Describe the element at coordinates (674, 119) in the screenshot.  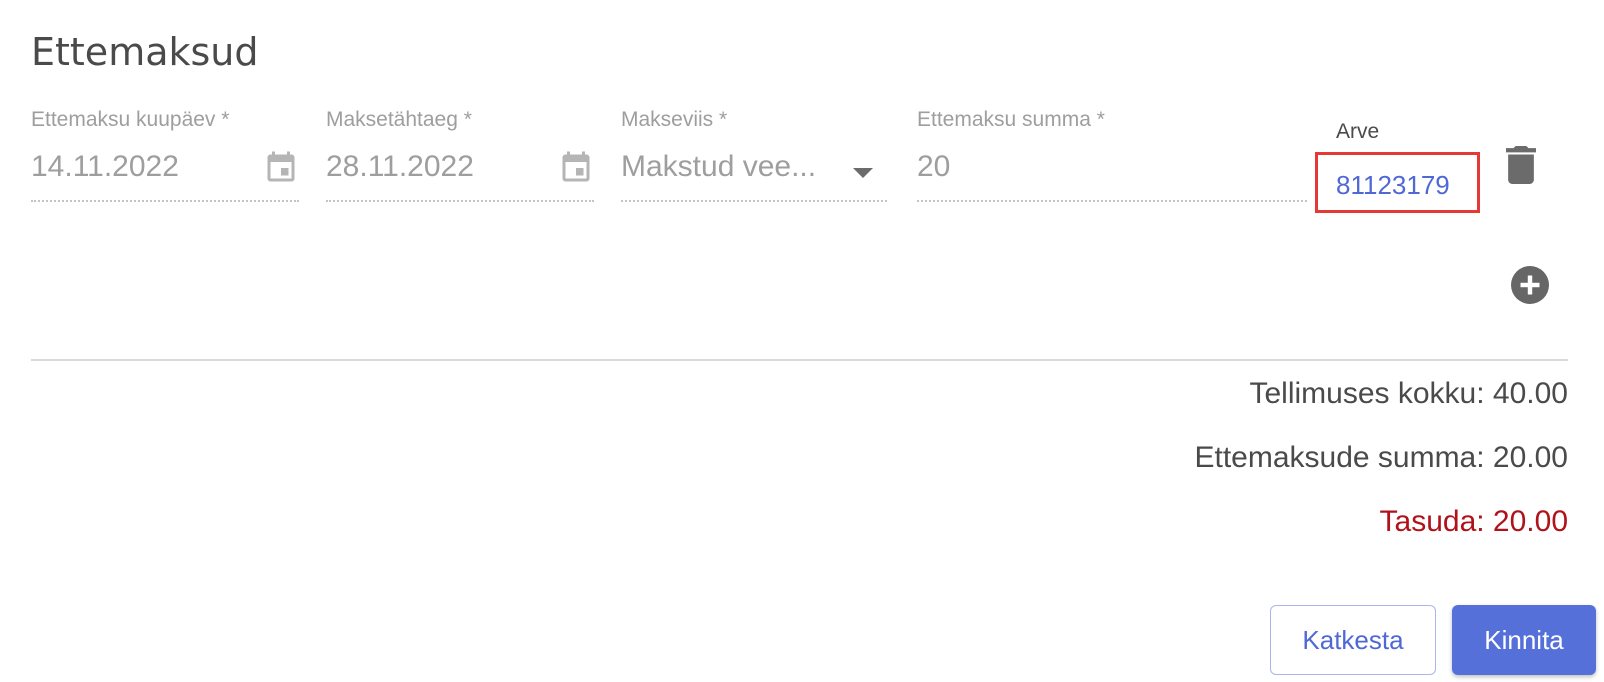
I see `payment-method-label: Makseviis *` at that location.